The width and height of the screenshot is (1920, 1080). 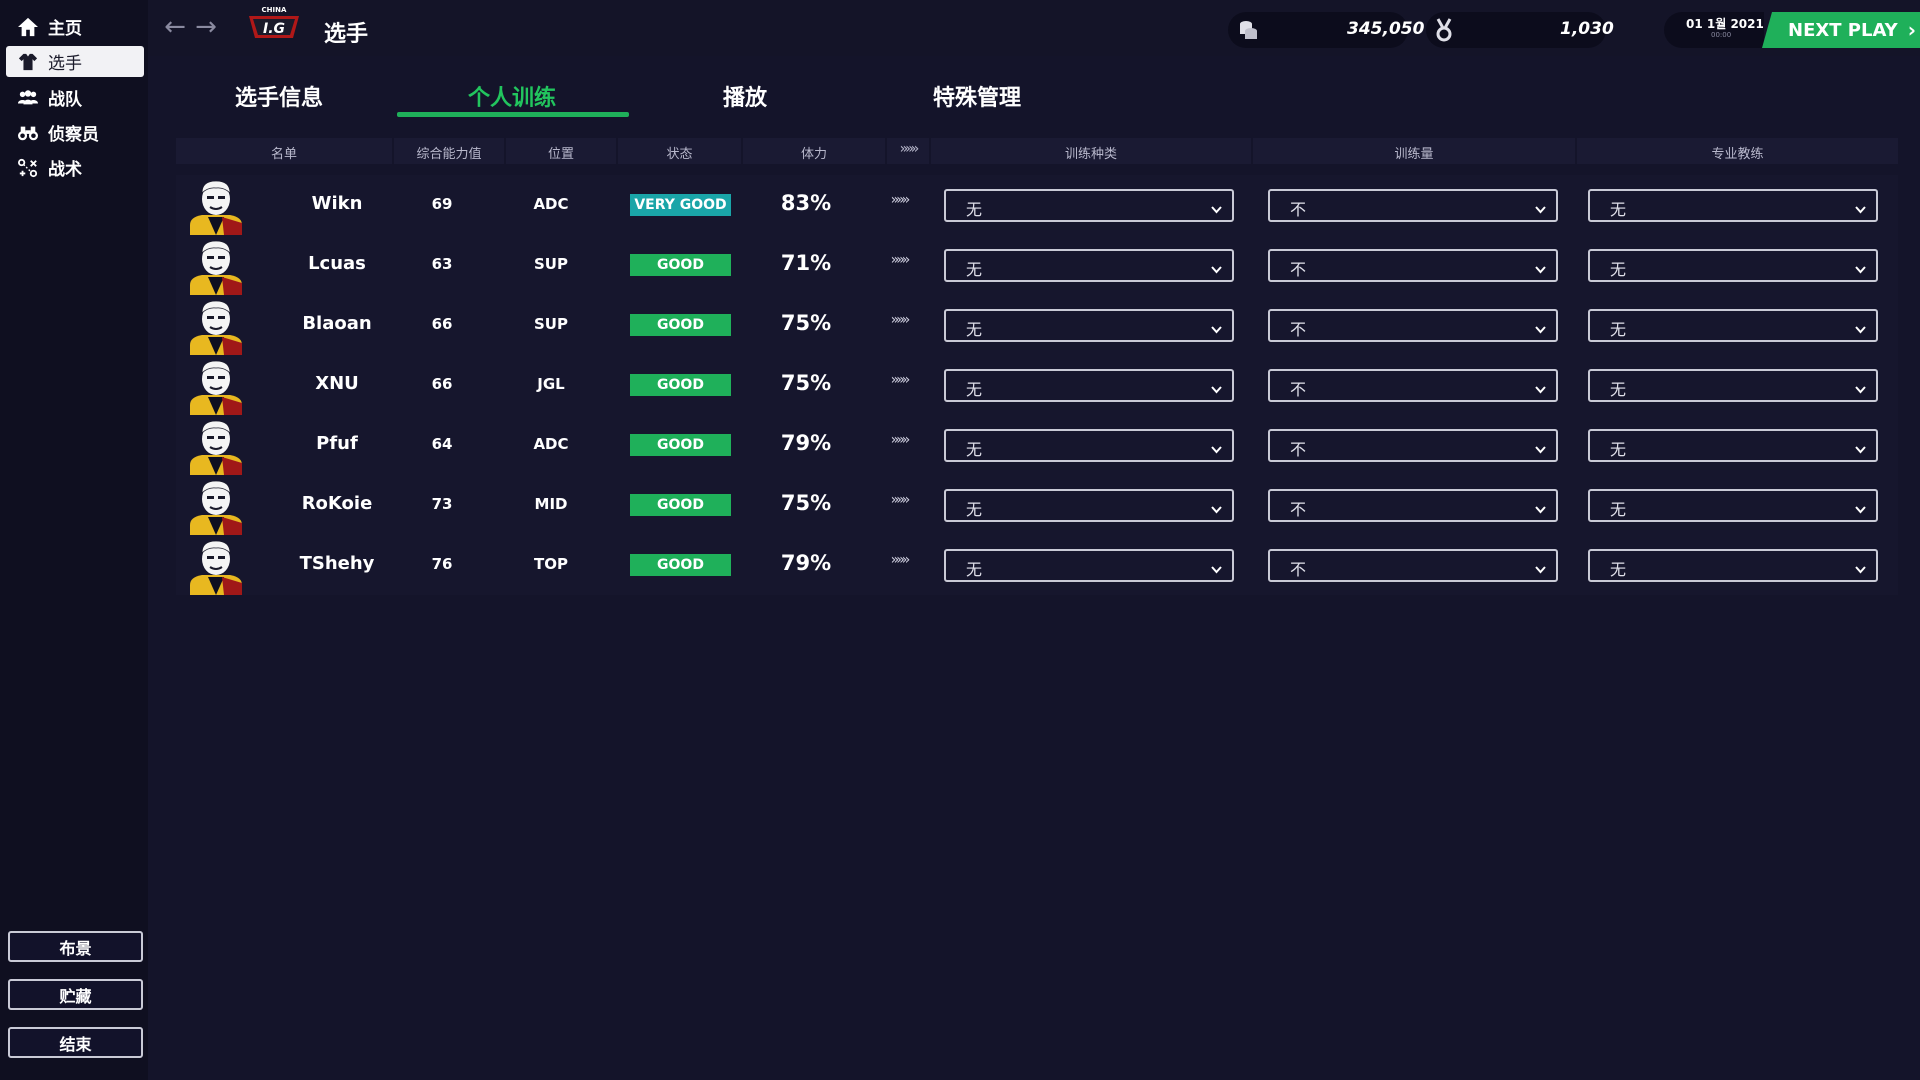 What do you see at coordinates (337, 263) in the screenshot?
I see `player-name: Lcuas` at bounding box center [337, 263].